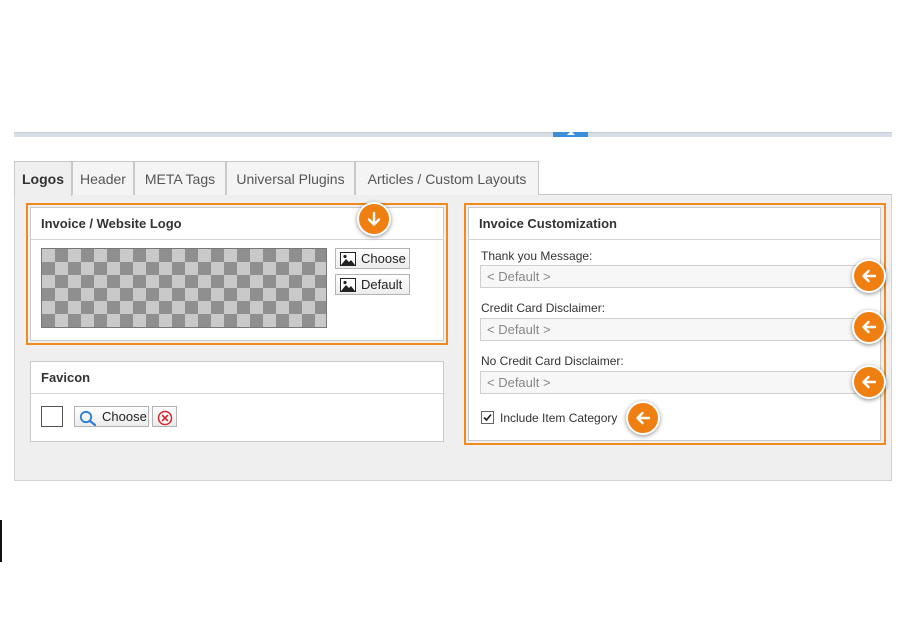  What do you see at coordinates (453, 134) in the screenshot?
I see `splitter-bar` at bounding box center [453, 134].